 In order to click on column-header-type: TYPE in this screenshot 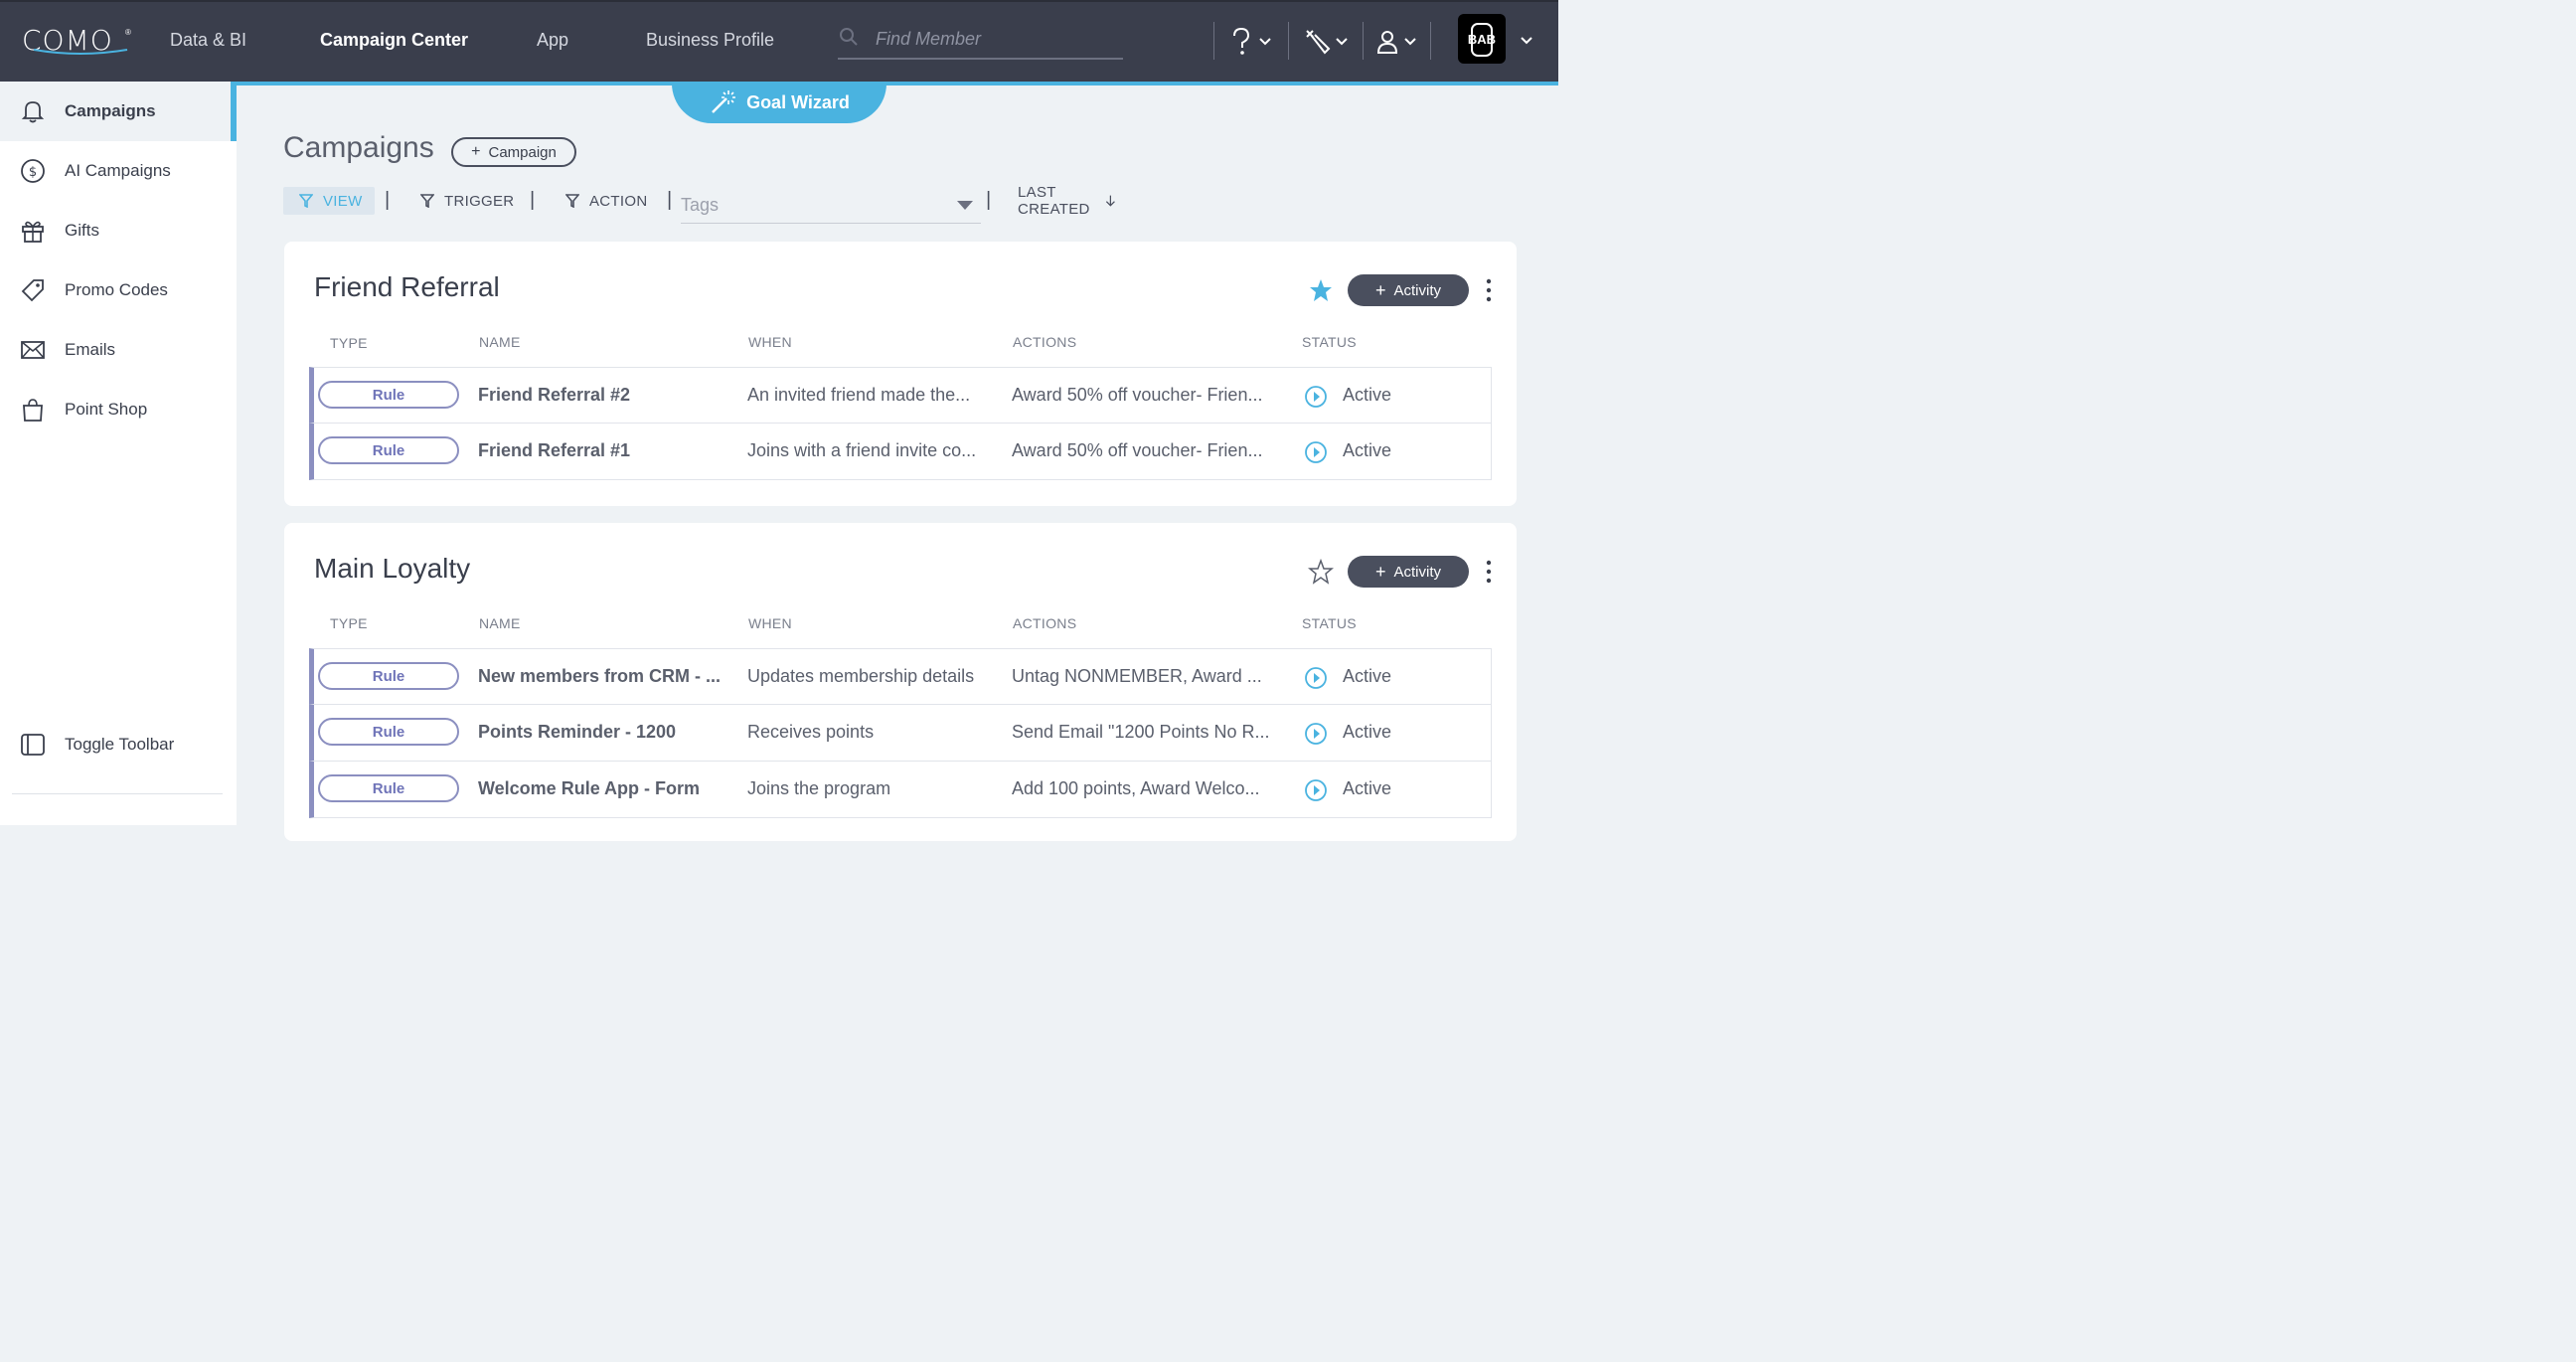, I will do `click(349, 343)`.